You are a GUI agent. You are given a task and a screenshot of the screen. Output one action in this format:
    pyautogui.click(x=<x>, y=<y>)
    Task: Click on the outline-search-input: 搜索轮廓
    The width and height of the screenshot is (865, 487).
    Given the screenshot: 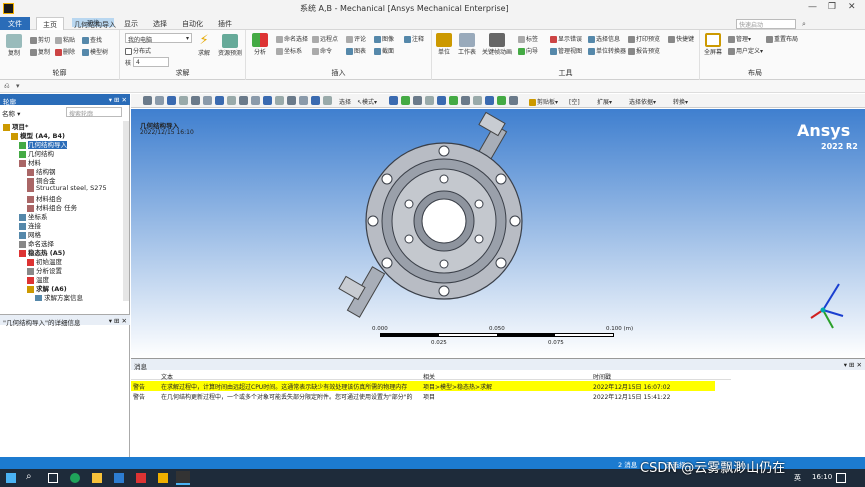 What is the action you would take?
    pyautogui.click(x=94, y=112)
    